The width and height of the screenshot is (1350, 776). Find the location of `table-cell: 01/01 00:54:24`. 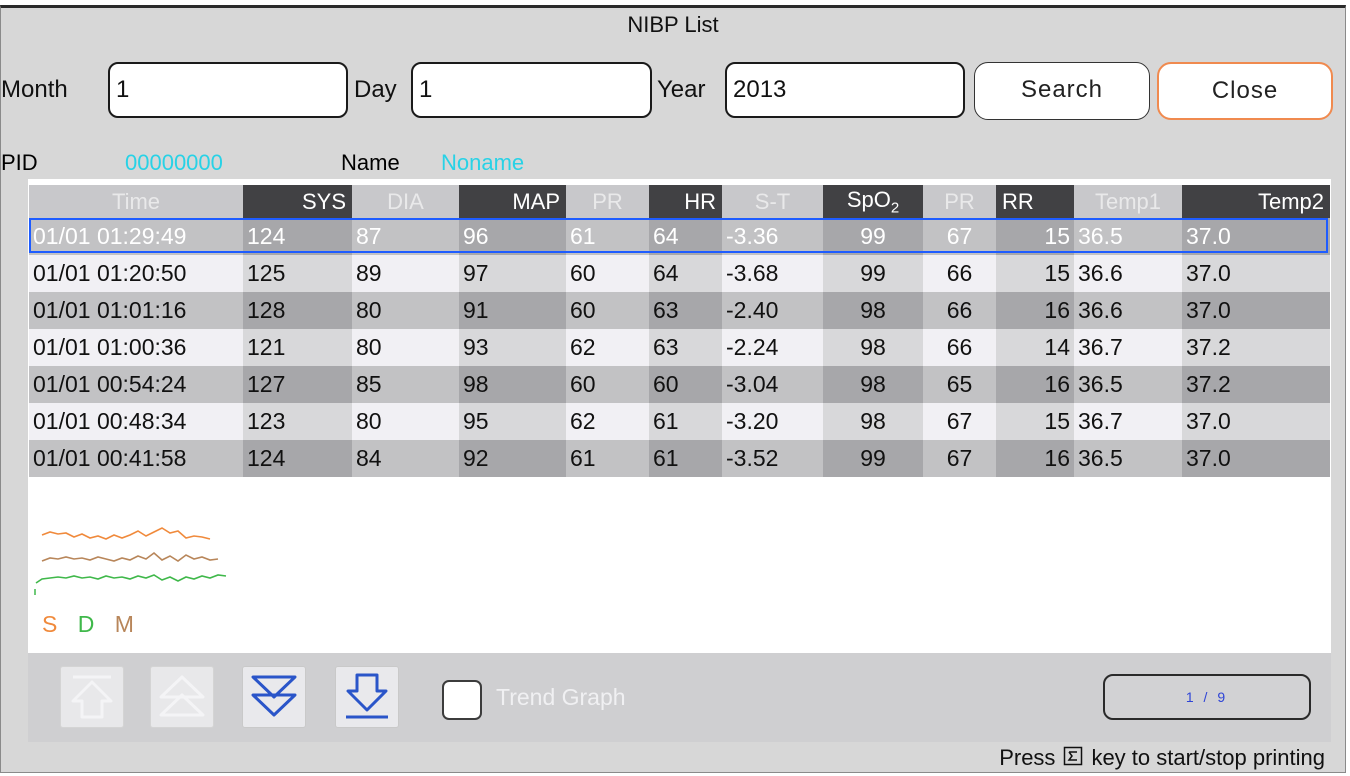

table-cell: 01/01 00:54:24 is located at coordinates (136, 384).